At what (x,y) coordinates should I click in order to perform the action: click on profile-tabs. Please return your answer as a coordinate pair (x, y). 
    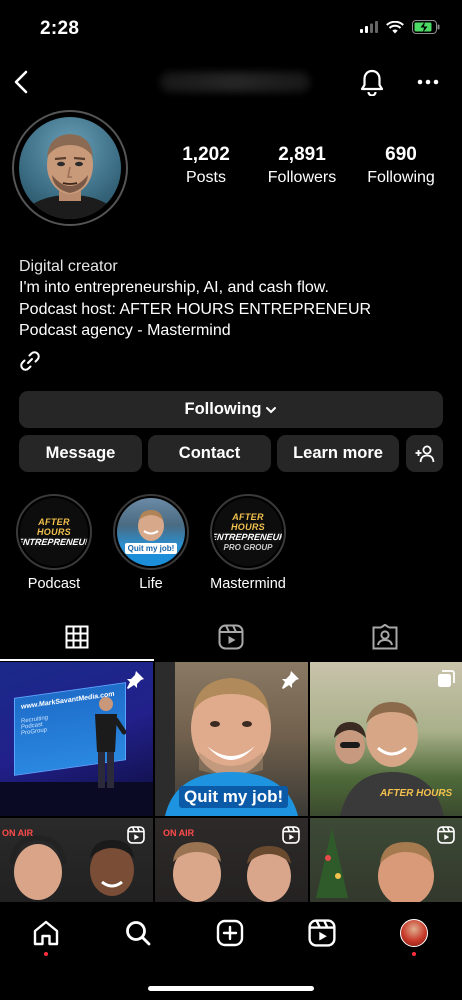
    Looking at the image, I should click on (231, 637).